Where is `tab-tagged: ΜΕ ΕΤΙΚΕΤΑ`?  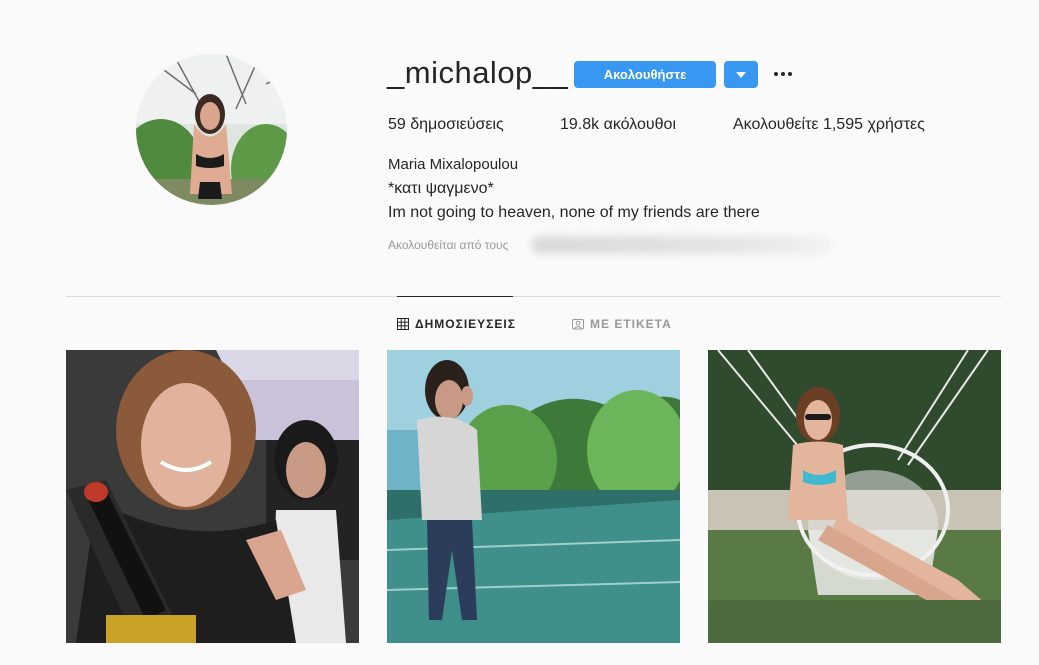
tab-tagged: ΜΕ ΕΤΙΚΕΤΑ is located at coordinates (622, 324).